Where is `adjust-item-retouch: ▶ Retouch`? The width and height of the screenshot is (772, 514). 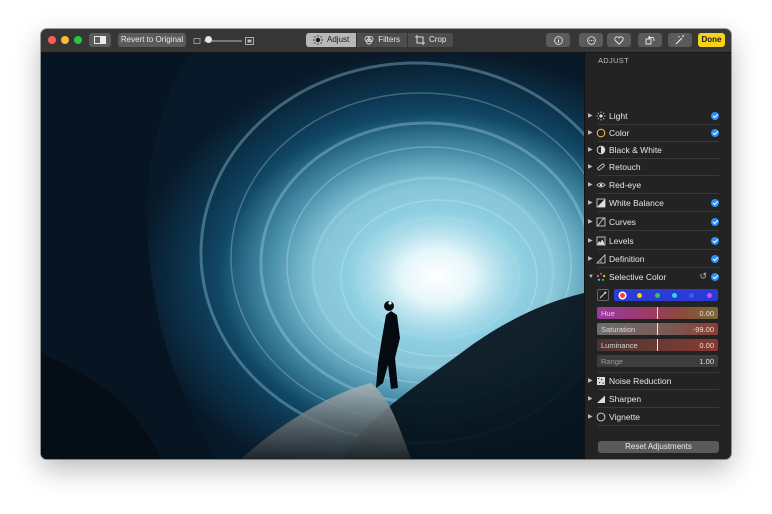
adjust-item-retouch: ▶ Retouch is located at coordinates (653, 166).